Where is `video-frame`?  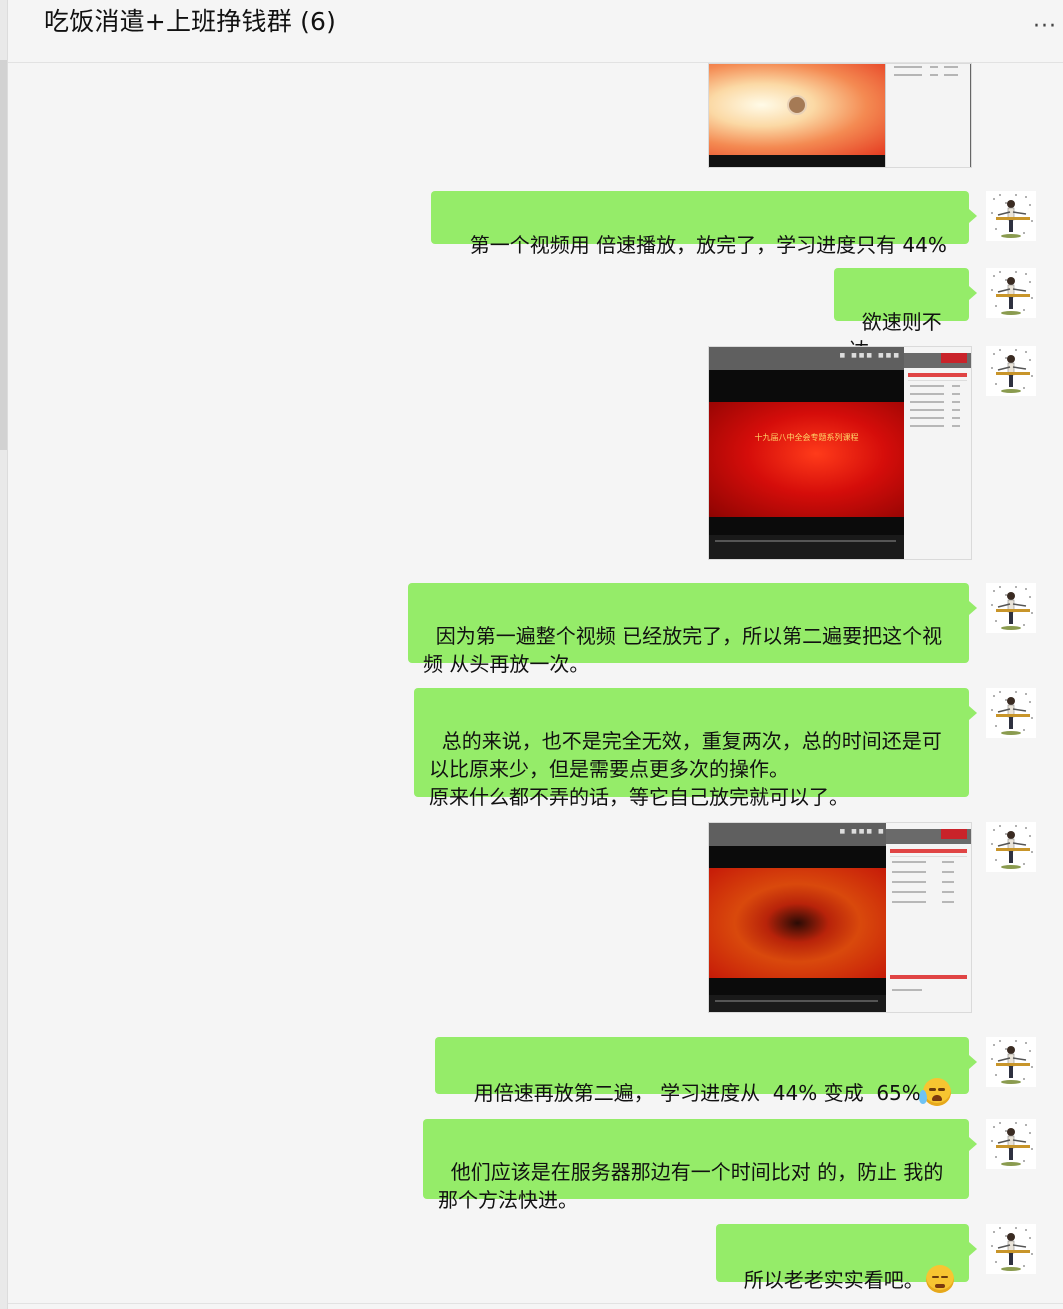
video-frame is located at coordinates (797, 923).